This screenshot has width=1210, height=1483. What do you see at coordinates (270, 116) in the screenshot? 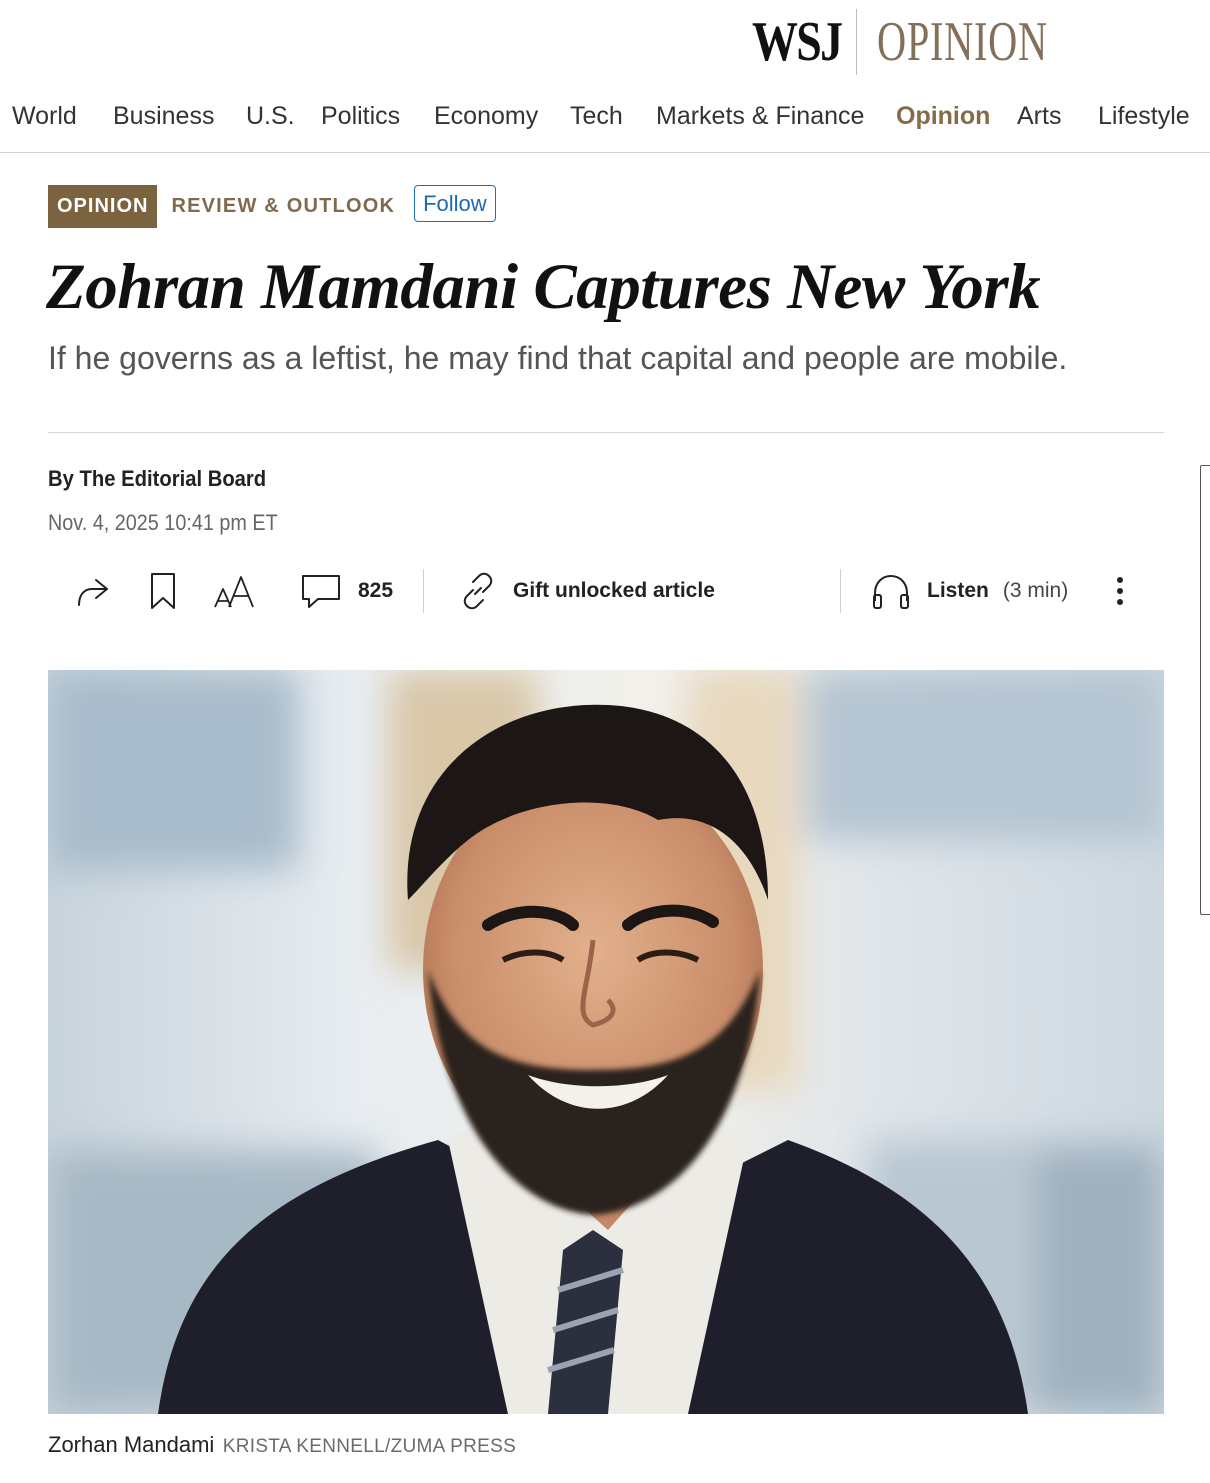
I see `nav-item-us: U.S.` at bounding box center [270, 116].